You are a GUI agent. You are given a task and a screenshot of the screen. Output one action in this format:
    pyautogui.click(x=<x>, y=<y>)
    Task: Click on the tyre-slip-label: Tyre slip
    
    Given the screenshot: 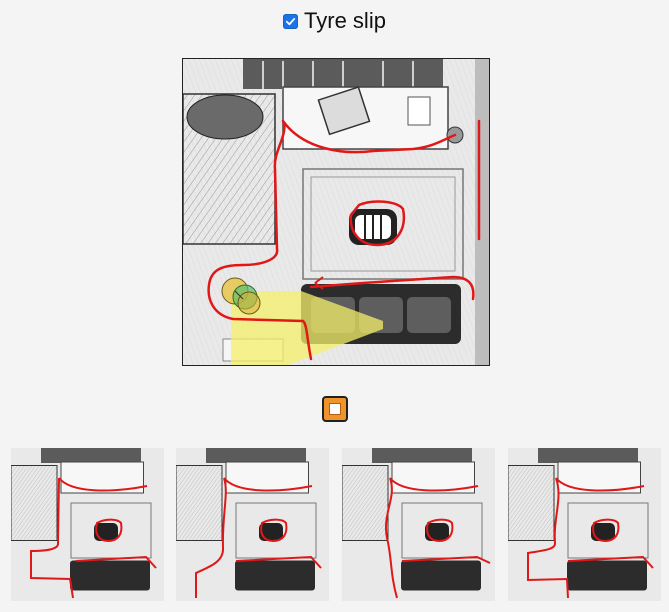 What is the action you would take?
    pyautogui.click(x=345, y=20)
    